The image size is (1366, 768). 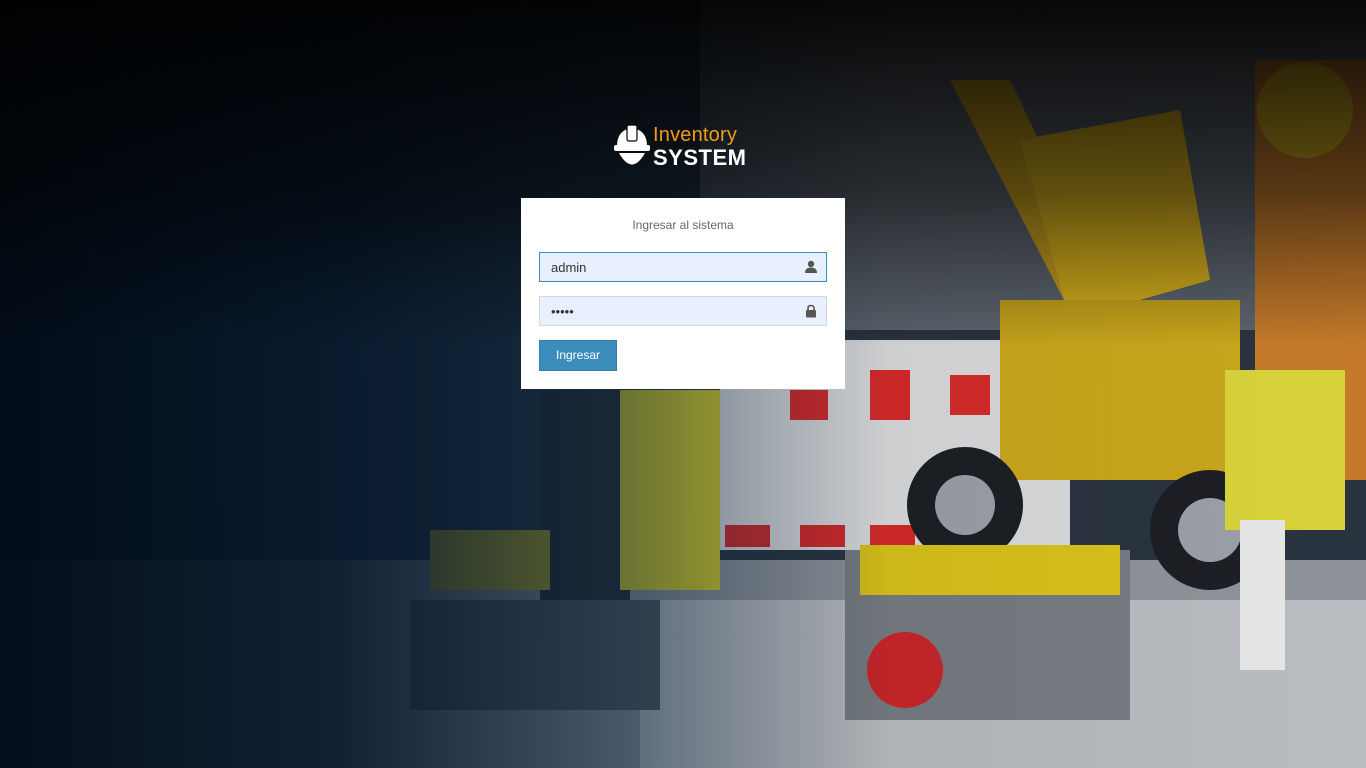 I want to click on logo: Inventory SYSTEM, so click(x=685, y=149).